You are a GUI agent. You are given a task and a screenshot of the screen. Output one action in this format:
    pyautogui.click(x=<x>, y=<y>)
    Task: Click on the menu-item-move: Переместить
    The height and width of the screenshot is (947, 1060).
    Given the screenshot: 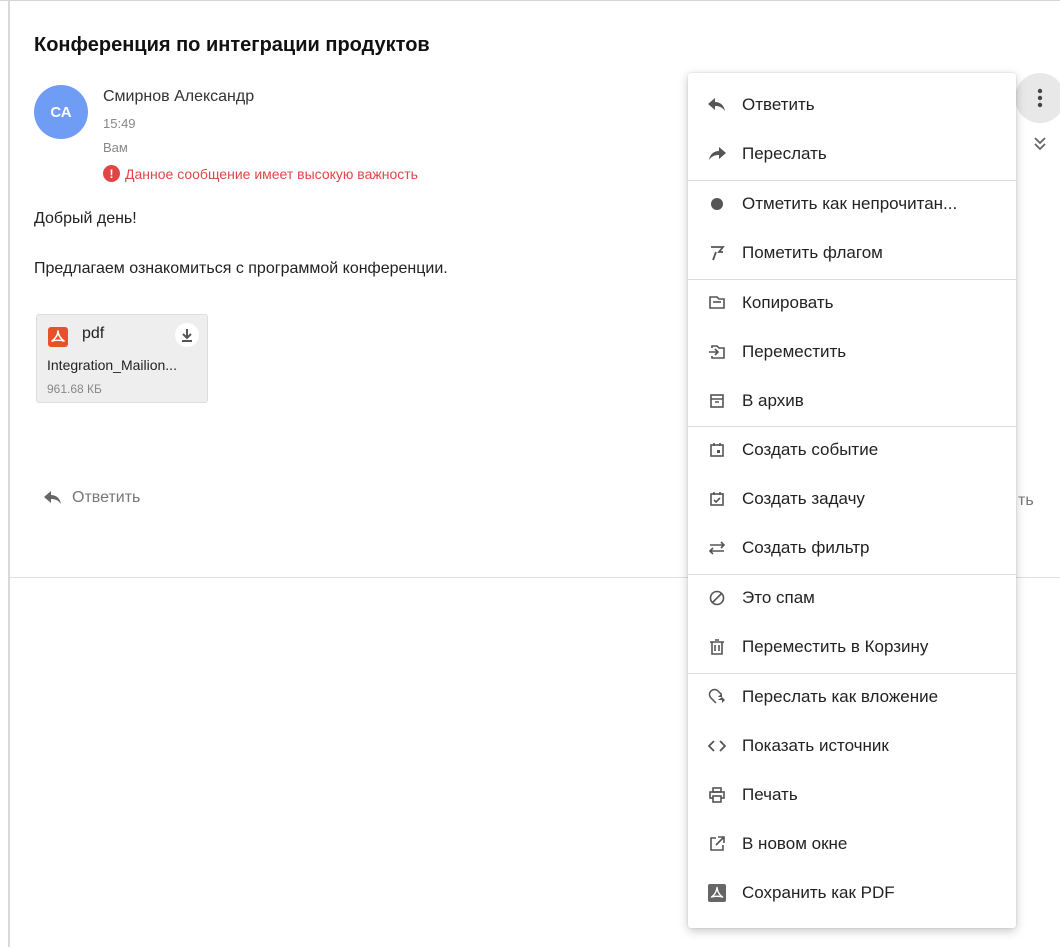 What is the action you would take?
    pyautogui.click(x=852, y=352)
    